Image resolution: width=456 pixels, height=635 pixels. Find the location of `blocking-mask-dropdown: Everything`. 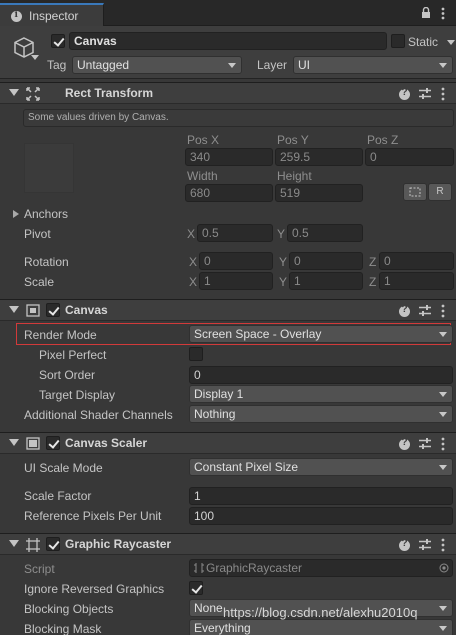

blocking-mask-dropdown: Everything is located at coordinates (321, 627).